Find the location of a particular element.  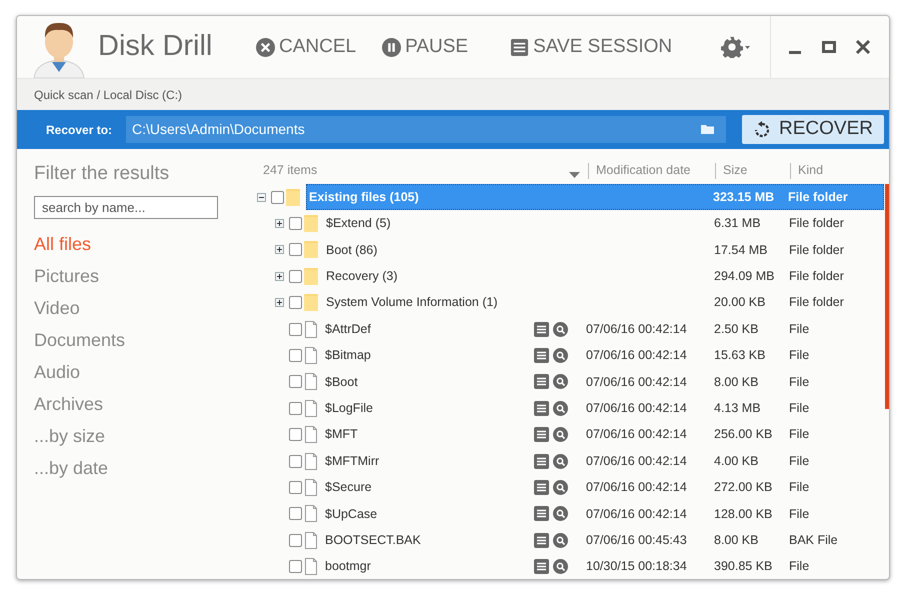

list-row: Recovery (3) 294.09 MB File folder is located at coordinates (604, 276).